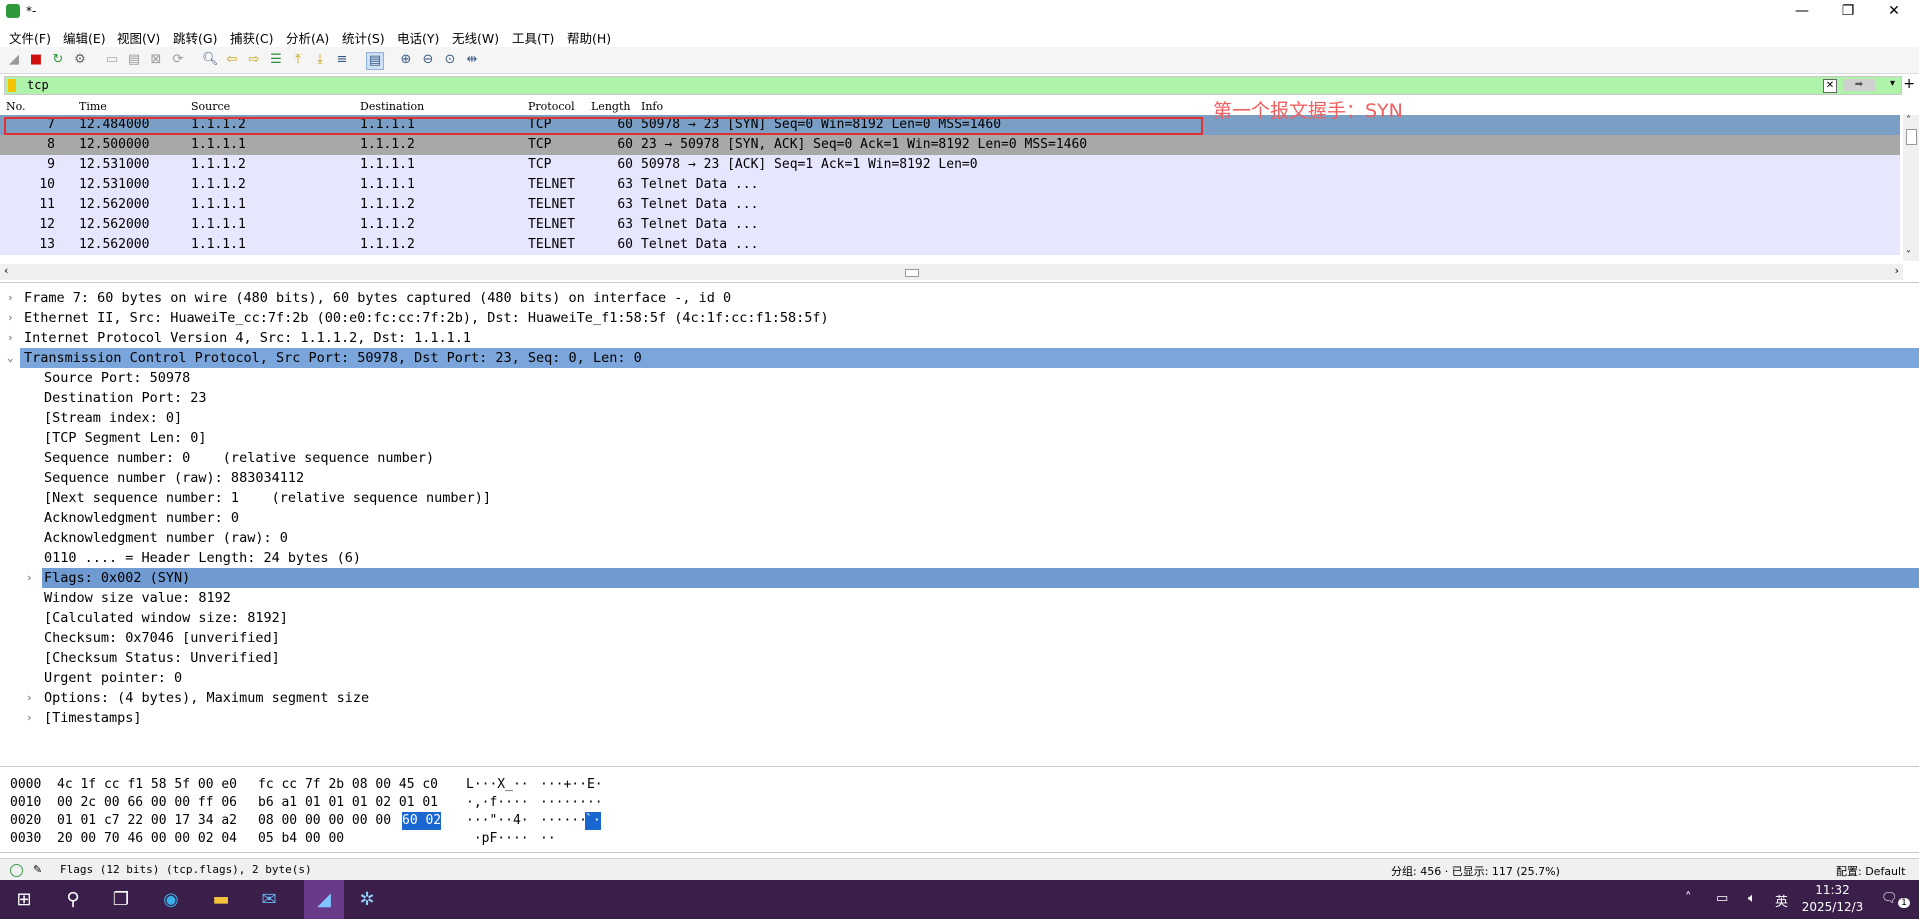 Image resolution: width=1919 pixels, height=919 pixels. Describe the element at coordinates (1688, 898) in the screenshot. I see `tray-expand-icon: ˄` at that location.